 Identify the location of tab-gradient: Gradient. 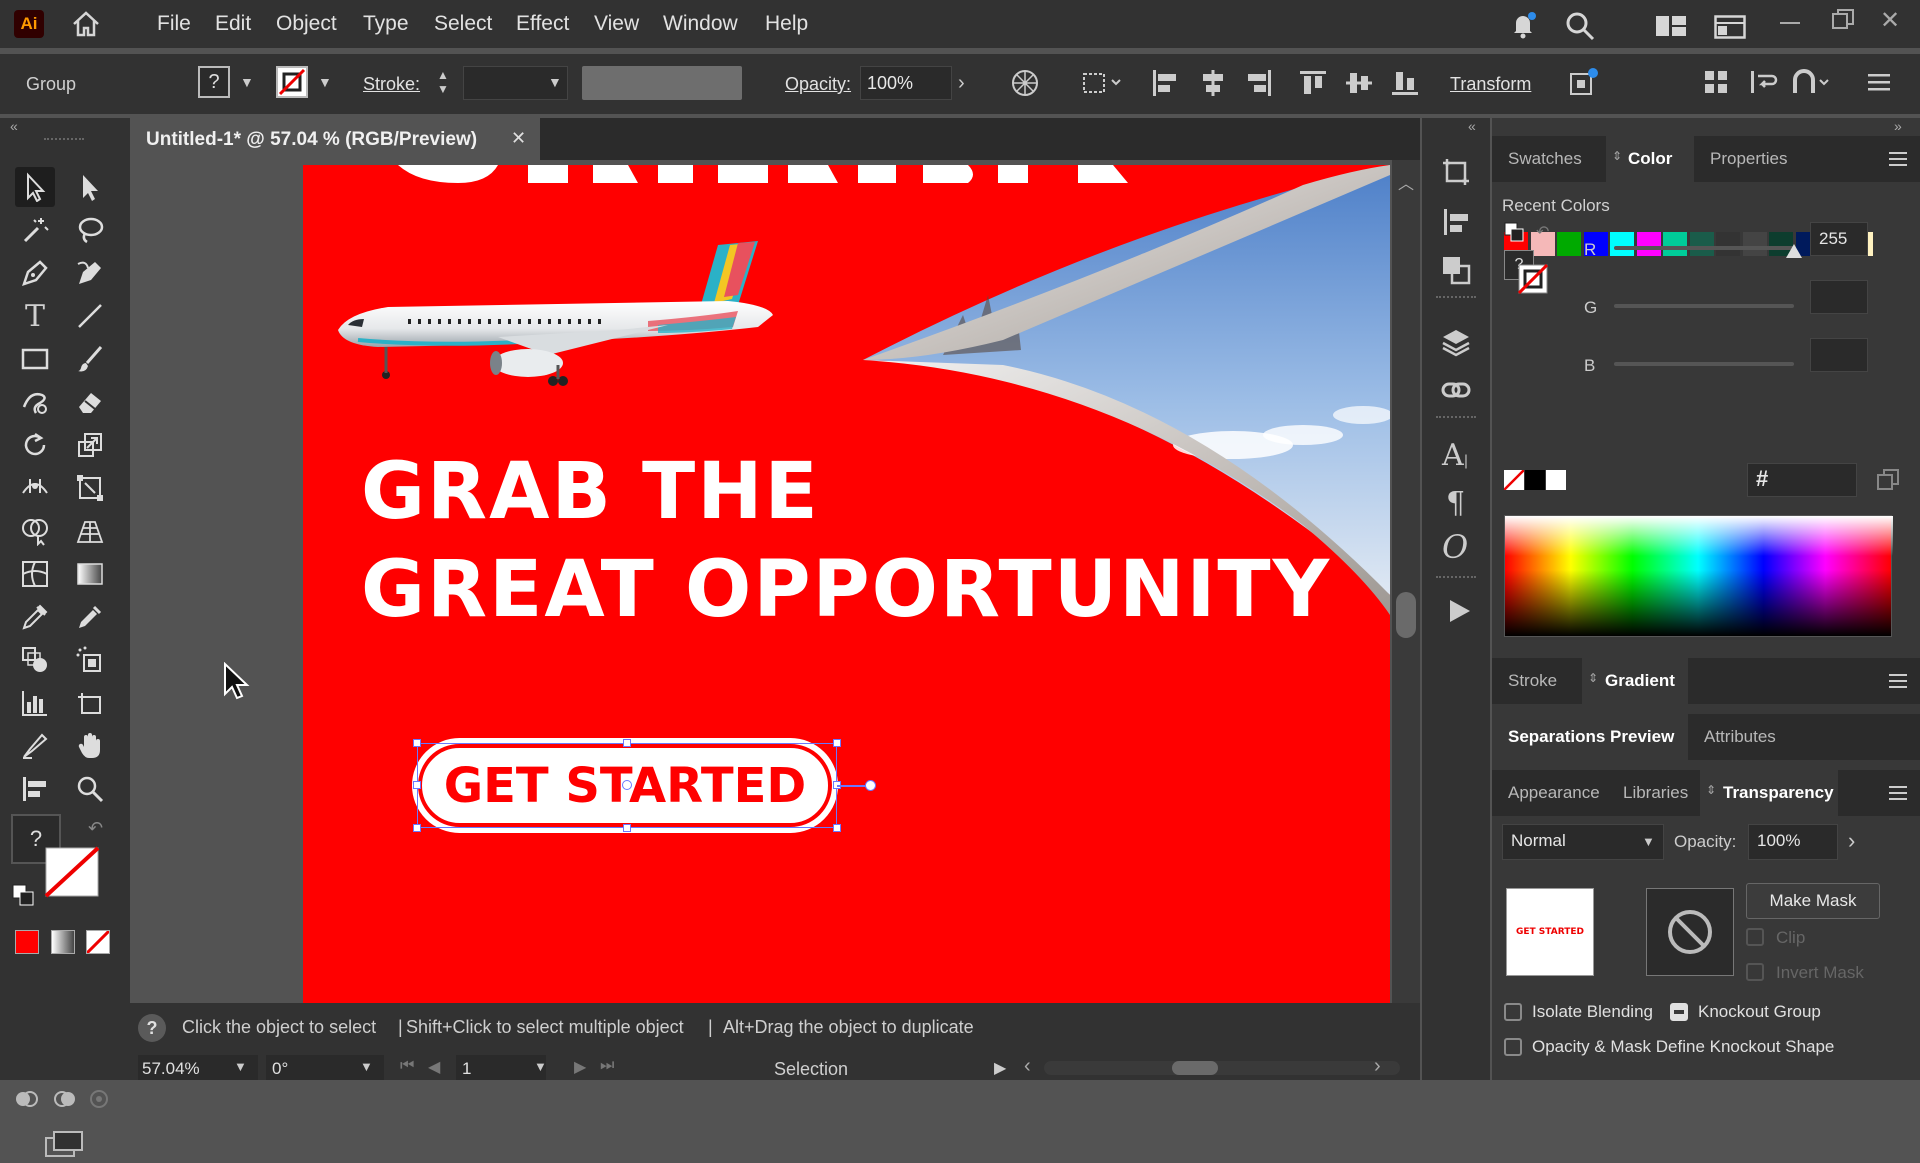
(1640, 681).